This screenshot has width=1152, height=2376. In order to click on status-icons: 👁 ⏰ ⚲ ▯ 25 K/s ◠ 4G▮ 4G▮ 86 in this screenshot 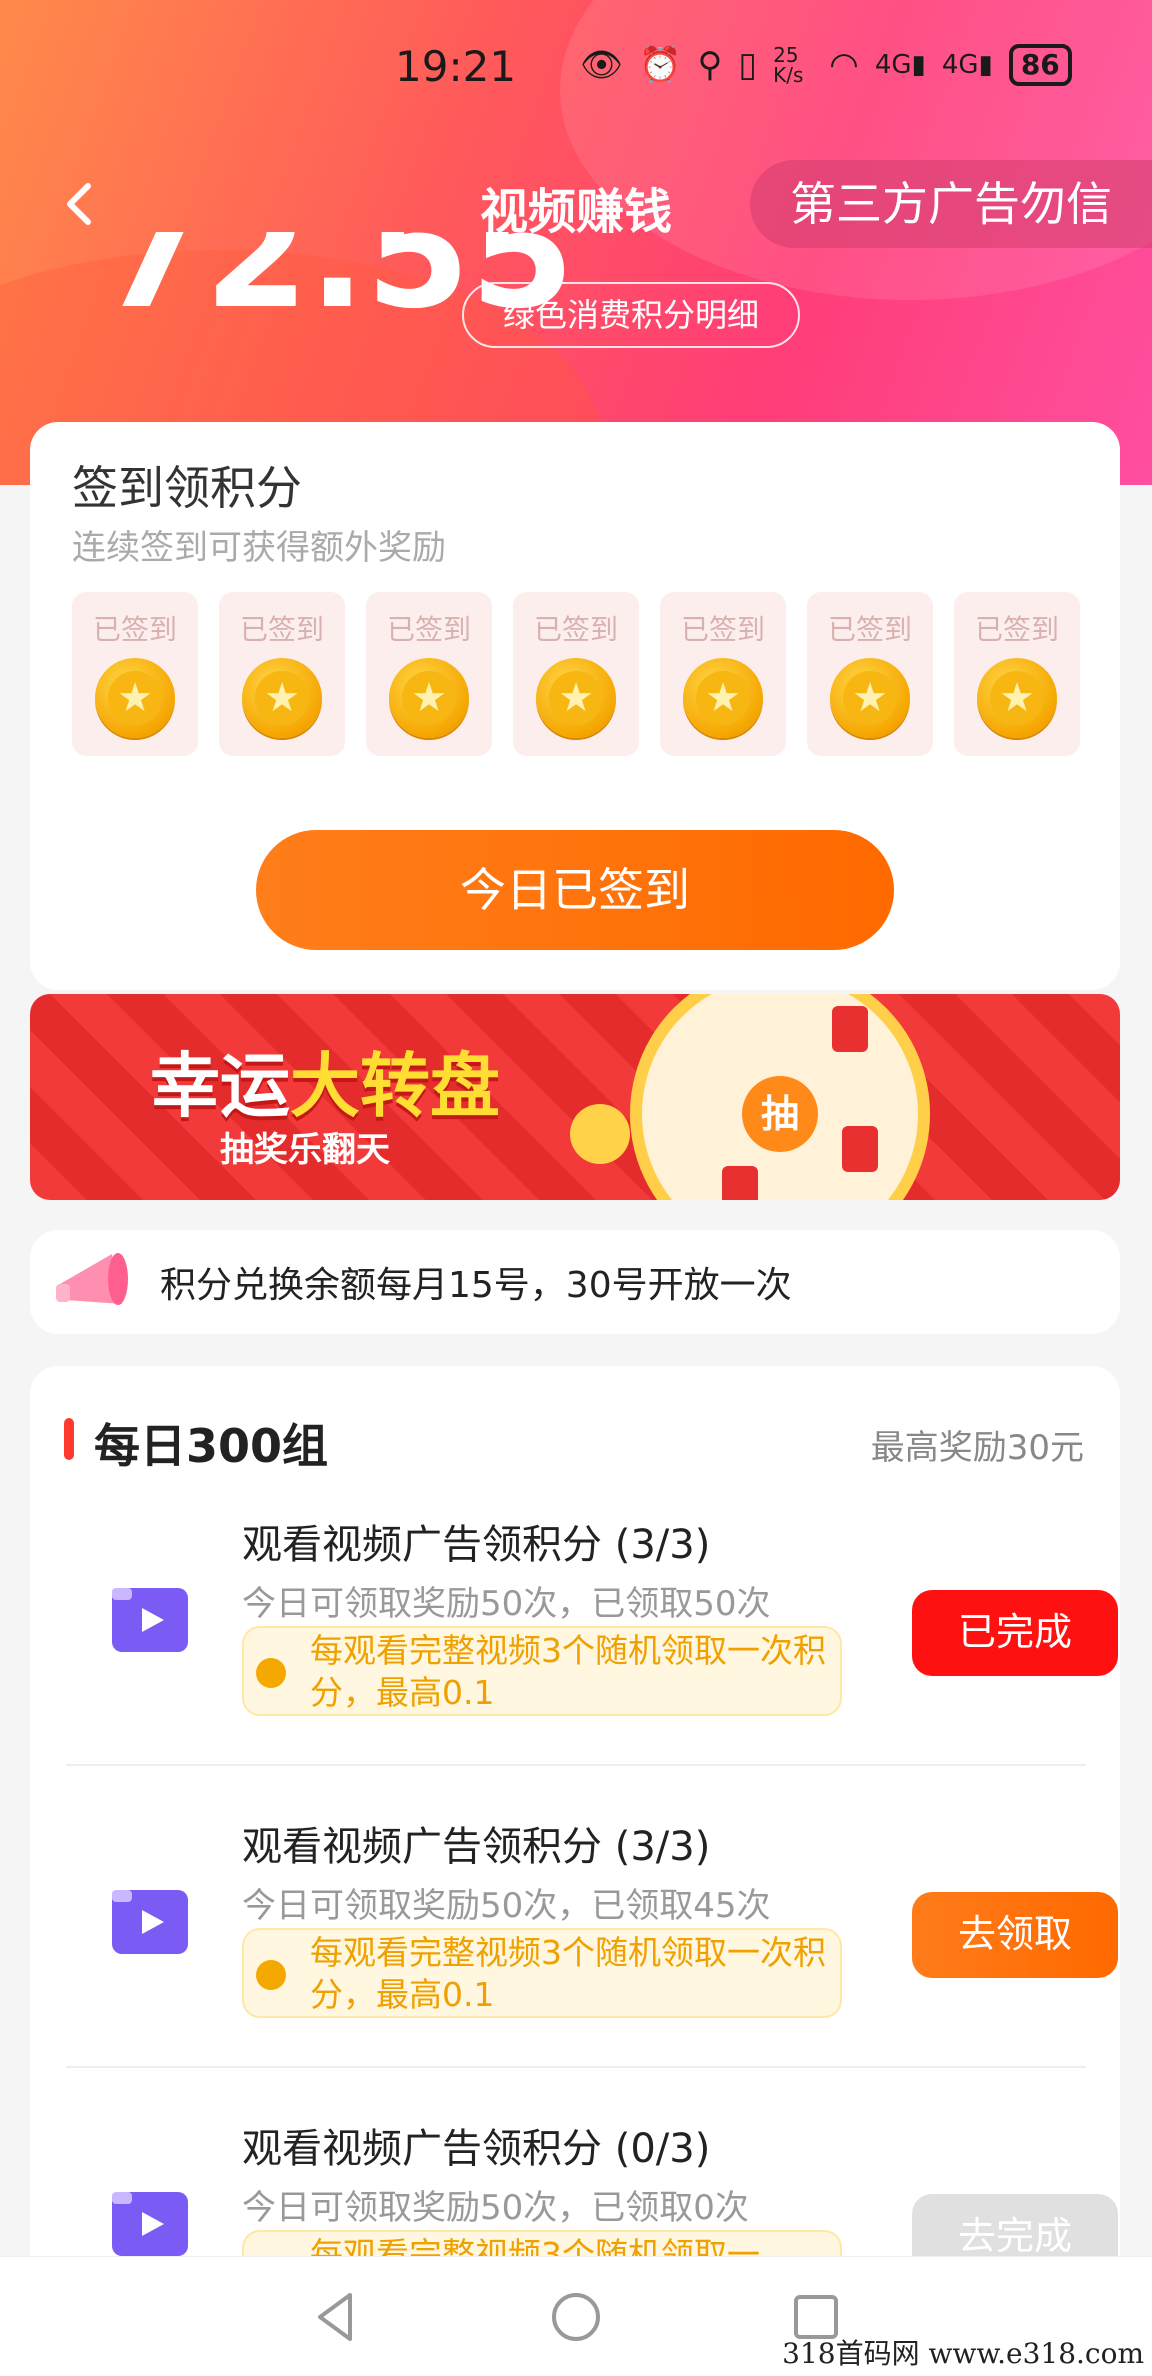, I will do `click(826, 65)`.